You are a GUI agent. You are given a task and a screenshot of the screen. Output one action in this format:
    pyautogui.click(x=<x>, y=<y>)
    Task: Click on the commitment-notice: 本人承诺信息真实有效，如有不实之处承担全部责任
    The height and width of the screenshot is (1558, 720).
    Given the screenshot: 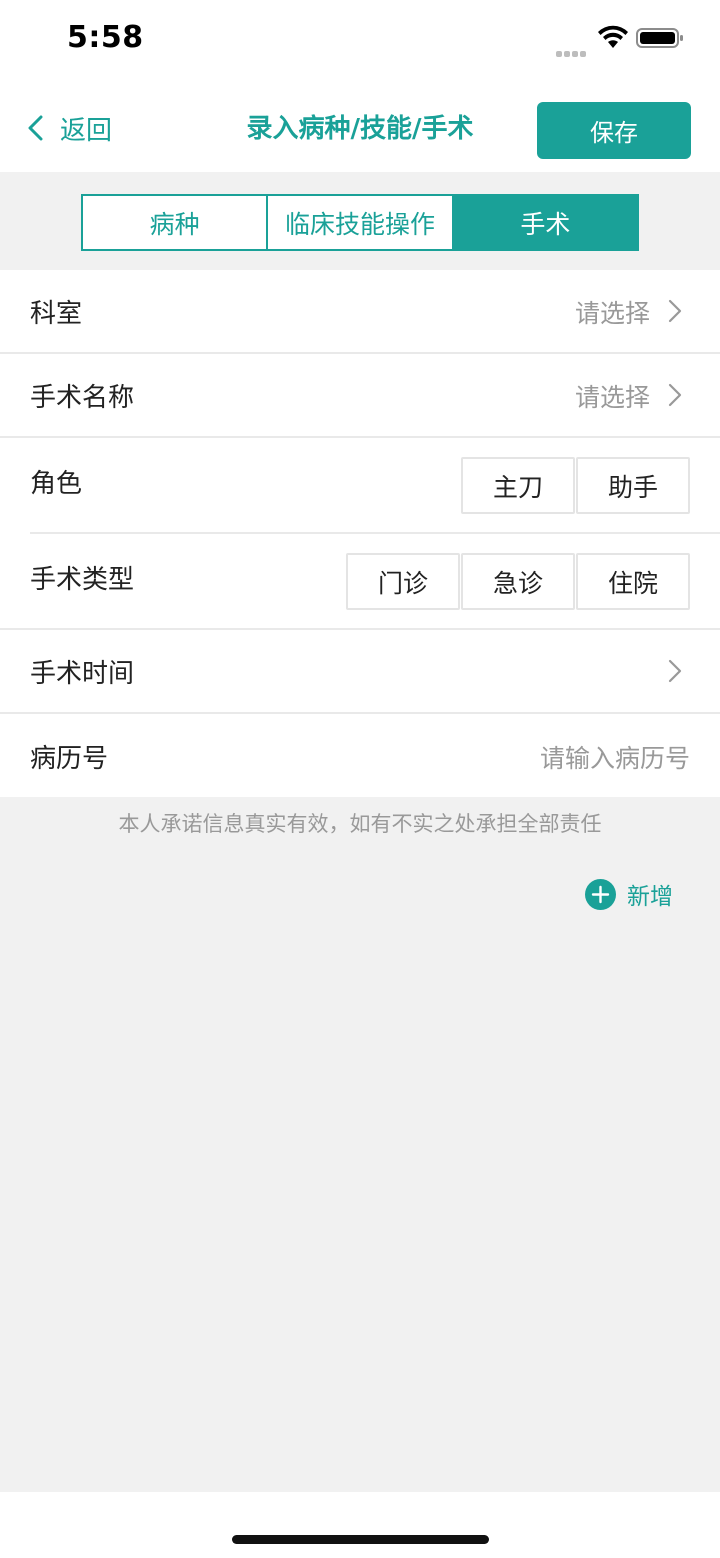 What is the action you would take?
    pyautogui.click(x=360, y=824)
    